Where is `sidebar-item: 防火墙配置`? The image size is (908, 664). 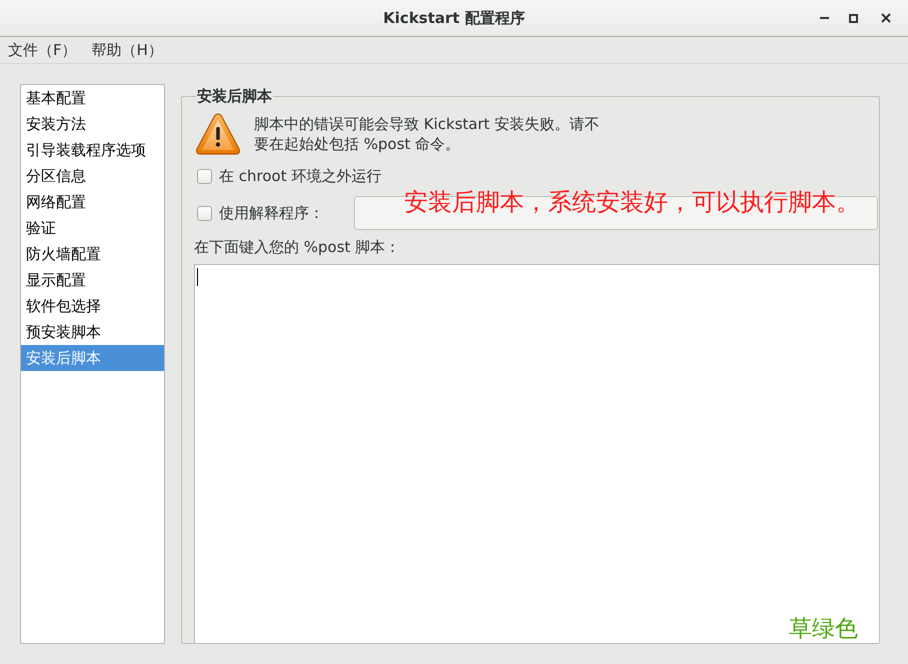
sidebar-item: 防火墙配置 is located at coordinates (92, 254).